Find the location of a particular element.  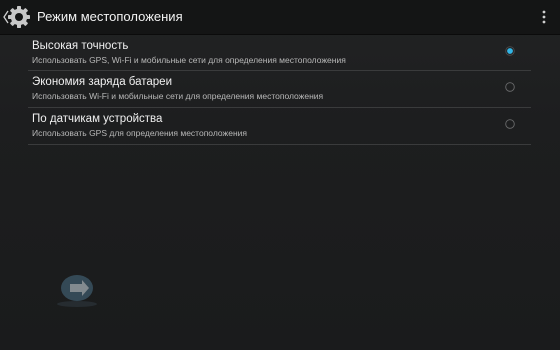

option-title: По датчикам устройства is located at coordinates (97, 119).